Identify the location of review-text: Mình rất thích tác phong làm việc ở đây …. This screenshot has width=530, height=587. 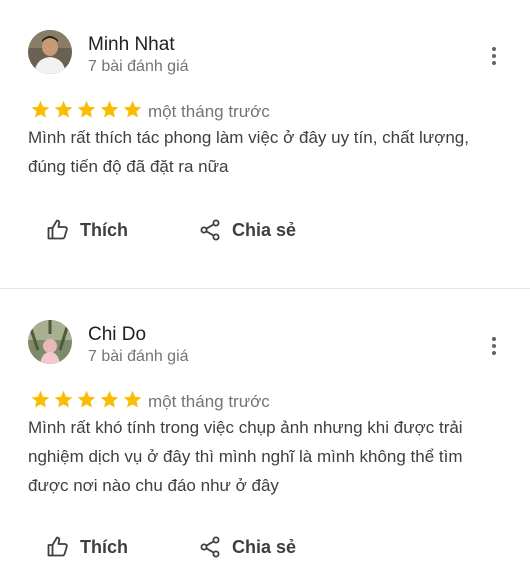
(248, 152).